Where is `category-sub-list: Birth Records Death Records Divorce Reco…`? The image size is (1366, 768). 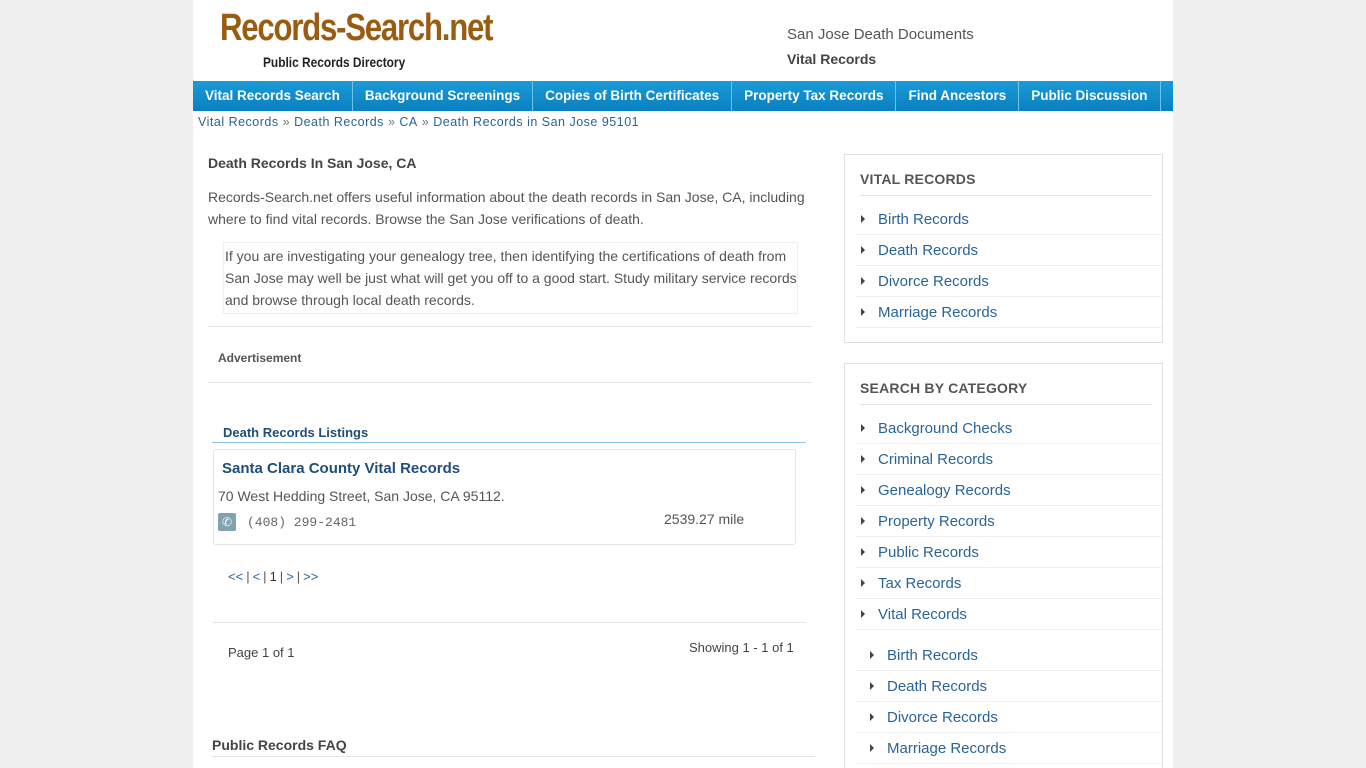 category-sub-list: Birth Records Death Records Divorce Reco… is located at coordinates (1008, 702).